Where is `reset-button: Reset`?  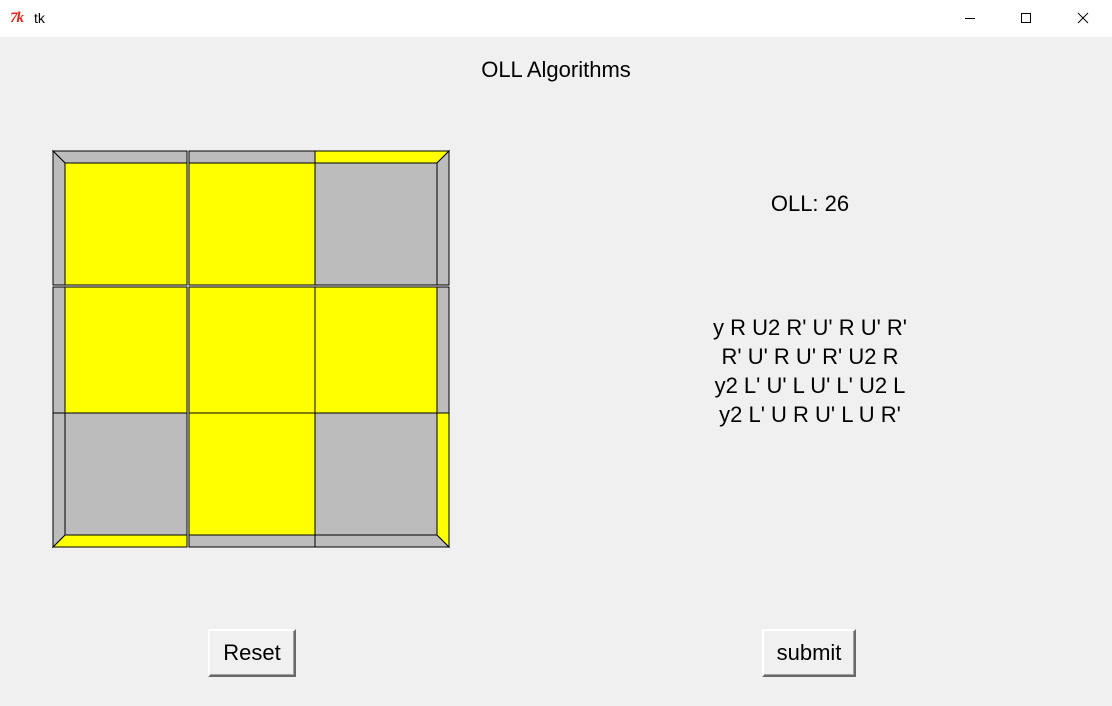 reset-button: Reset is located at coordinates (252, 653).